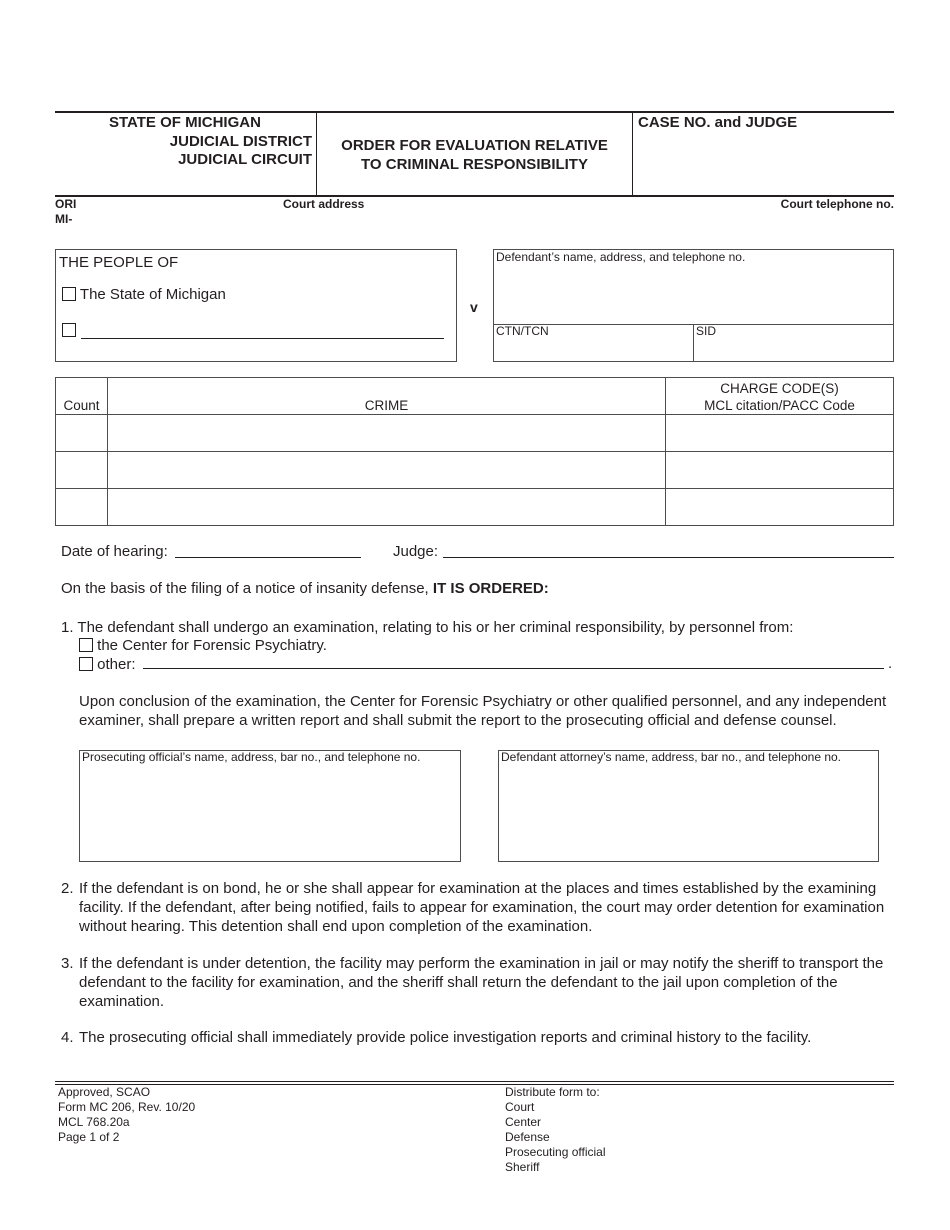 The width and height of the screenshot is (950, 1230). I want to click on page-number: Page 1 of 2, so click(89, 1137).